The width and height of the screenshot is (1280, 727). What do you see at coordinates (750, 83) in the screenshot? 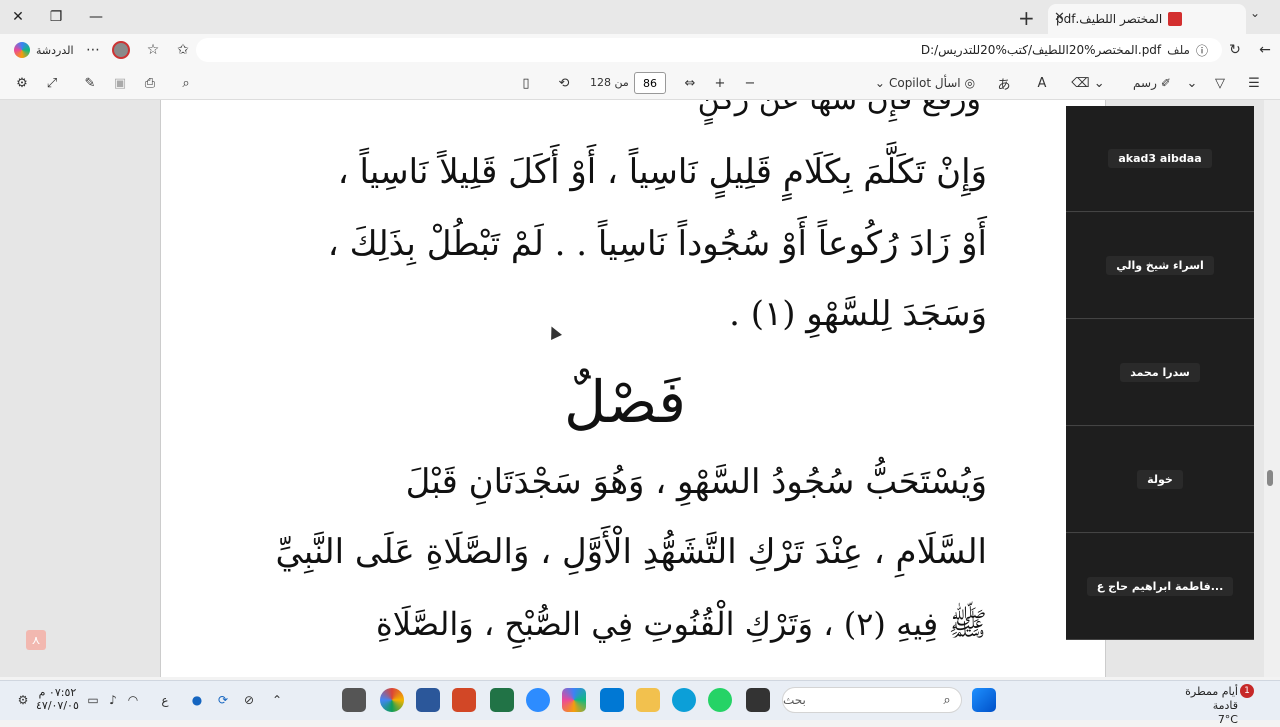
I see `zoom-out-icon: −` at bounding box center [750, 83].